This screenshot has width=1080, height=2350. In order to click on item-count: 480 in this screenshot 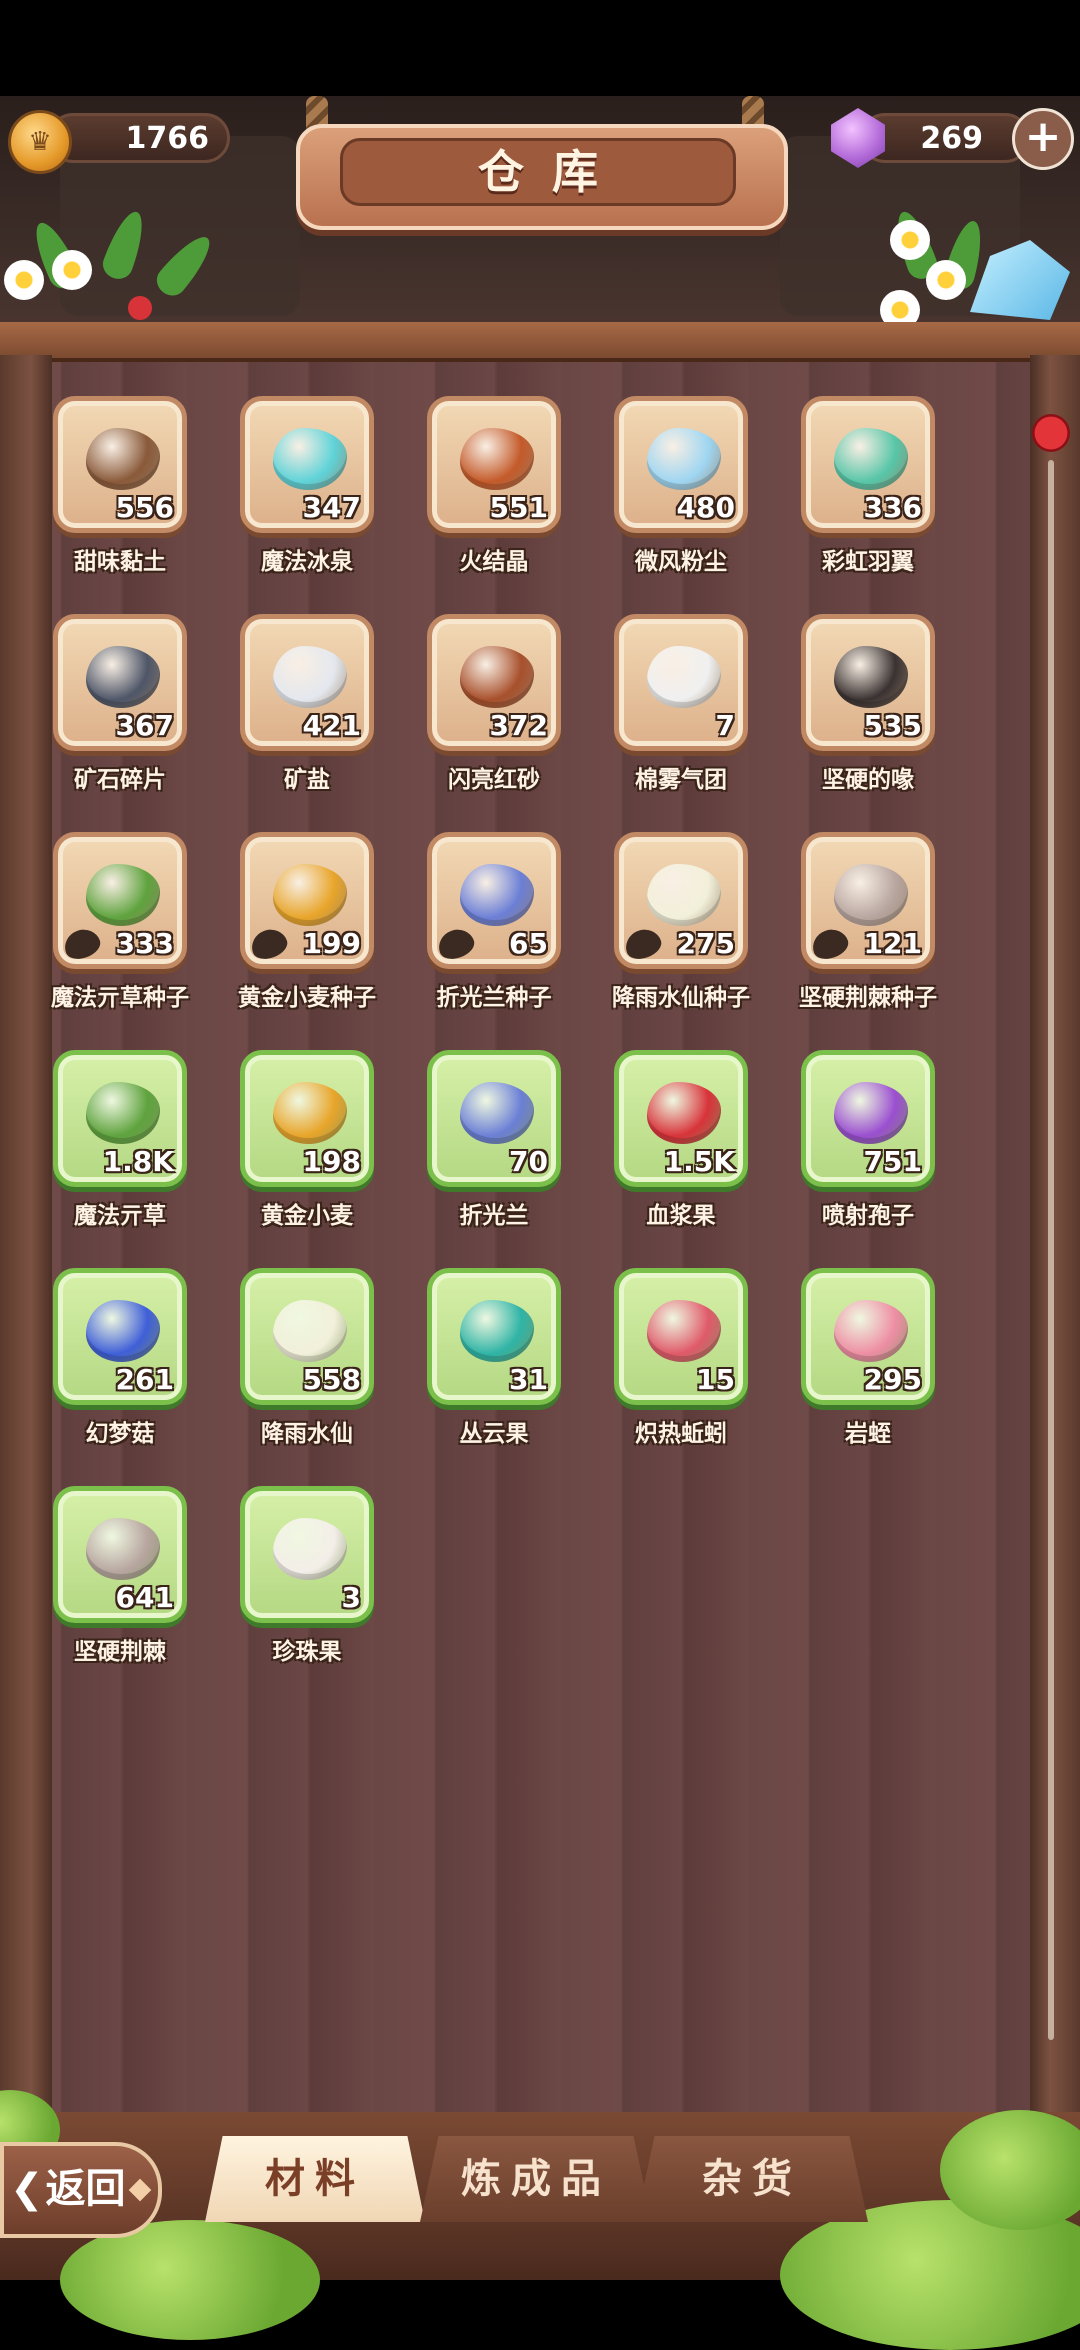, I will do `click(705, 507)`.